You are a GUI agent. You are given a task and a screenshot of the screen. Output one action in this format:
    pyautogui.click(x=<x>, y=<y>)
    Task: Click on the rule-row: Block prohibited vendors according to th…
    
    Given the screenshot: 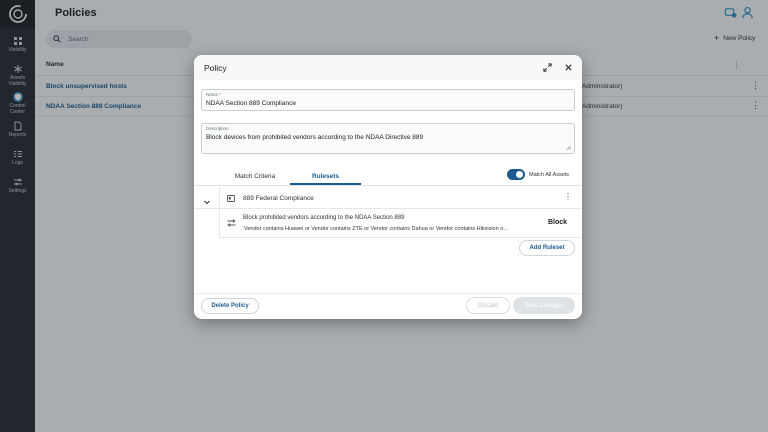 What is the action you would take?
    pyautogui.click(x=400, y=224)
    